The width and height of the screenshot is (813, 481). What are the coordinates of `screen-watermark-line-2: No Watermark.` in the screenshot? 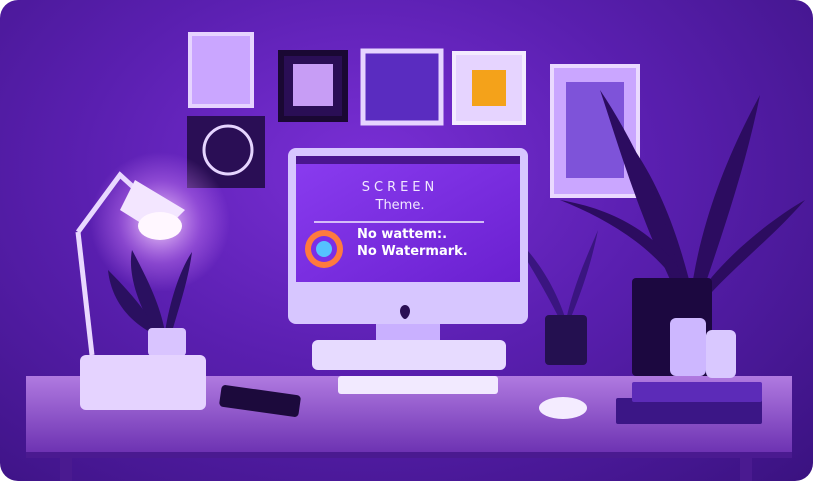 It's located at (412, 251).